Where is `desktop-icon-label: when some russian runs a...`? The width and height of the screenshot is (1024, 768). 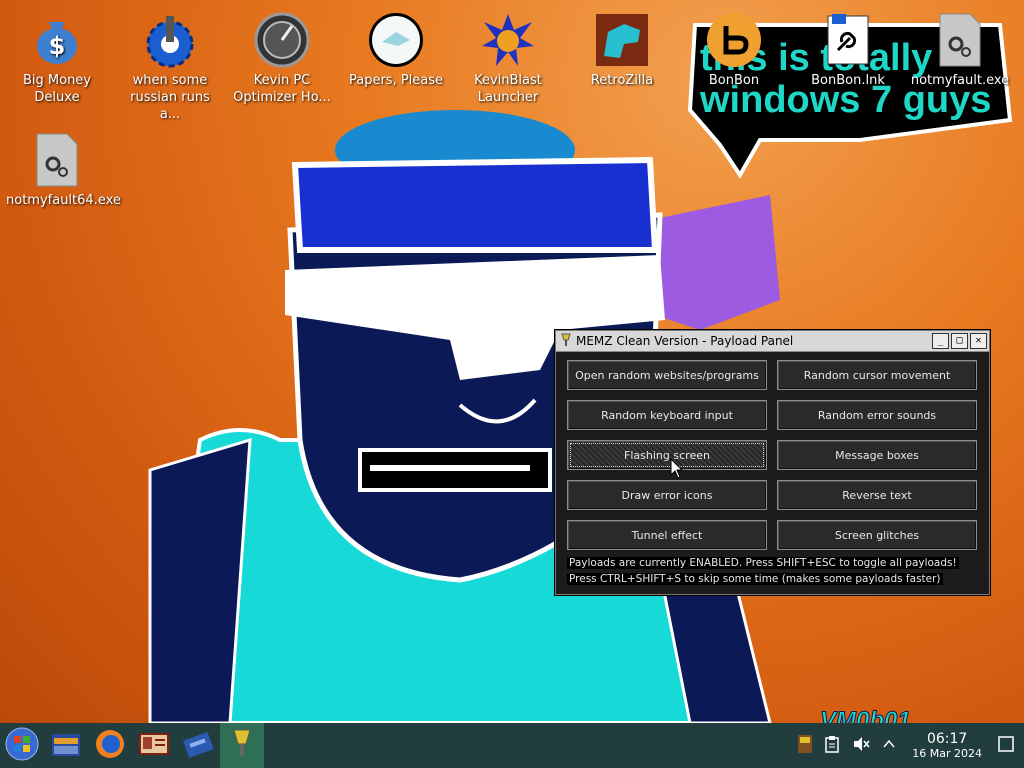 desktop-icon-label: when some russian runs a... is located at coordinates (170, 97).